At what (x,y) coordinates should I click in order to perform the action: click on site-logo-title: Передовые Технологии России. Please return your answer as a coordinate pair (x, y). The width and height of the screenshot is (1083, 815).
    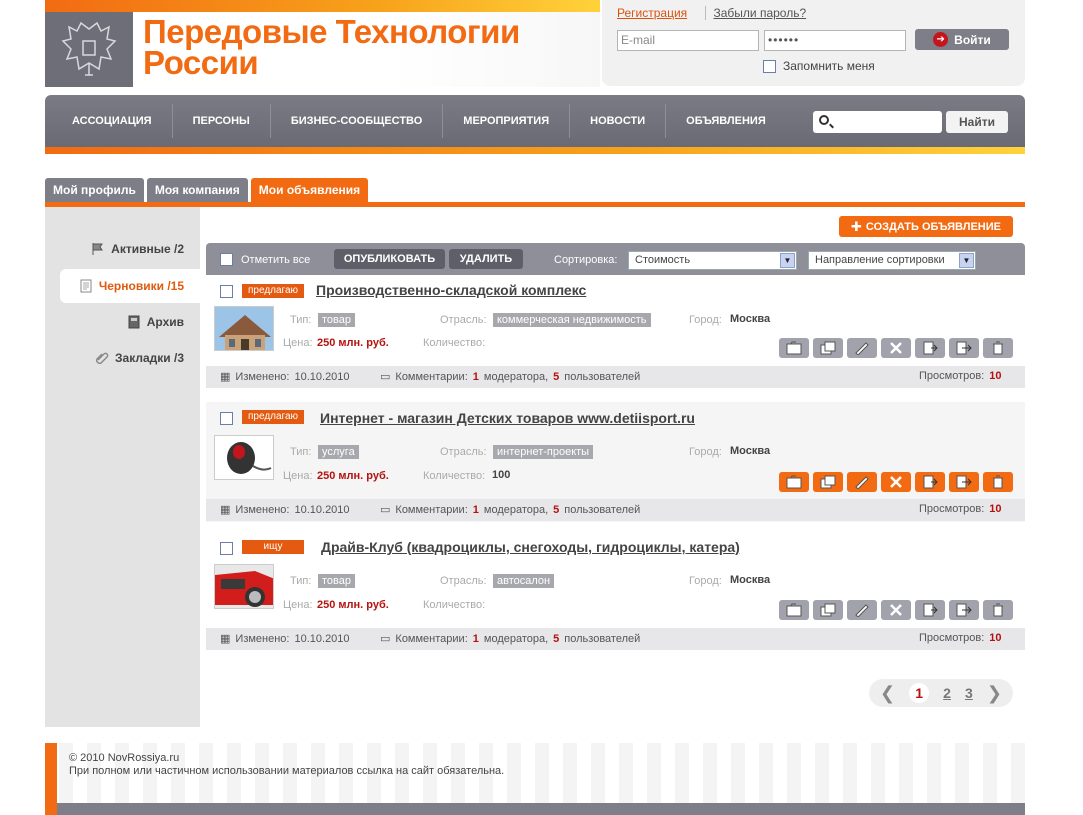
    Looking at the image, I should click on (353, 47).